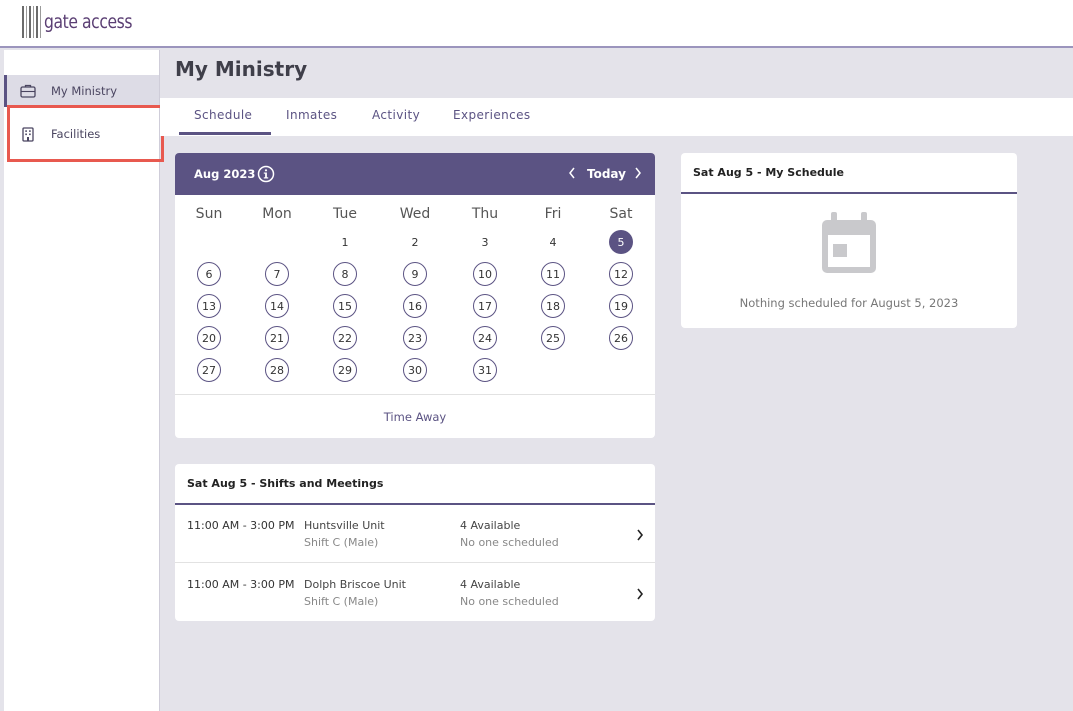 The width and height of the screenshot is (1073, 711). I want to click on calendar-day: 4, so click(553, 242).